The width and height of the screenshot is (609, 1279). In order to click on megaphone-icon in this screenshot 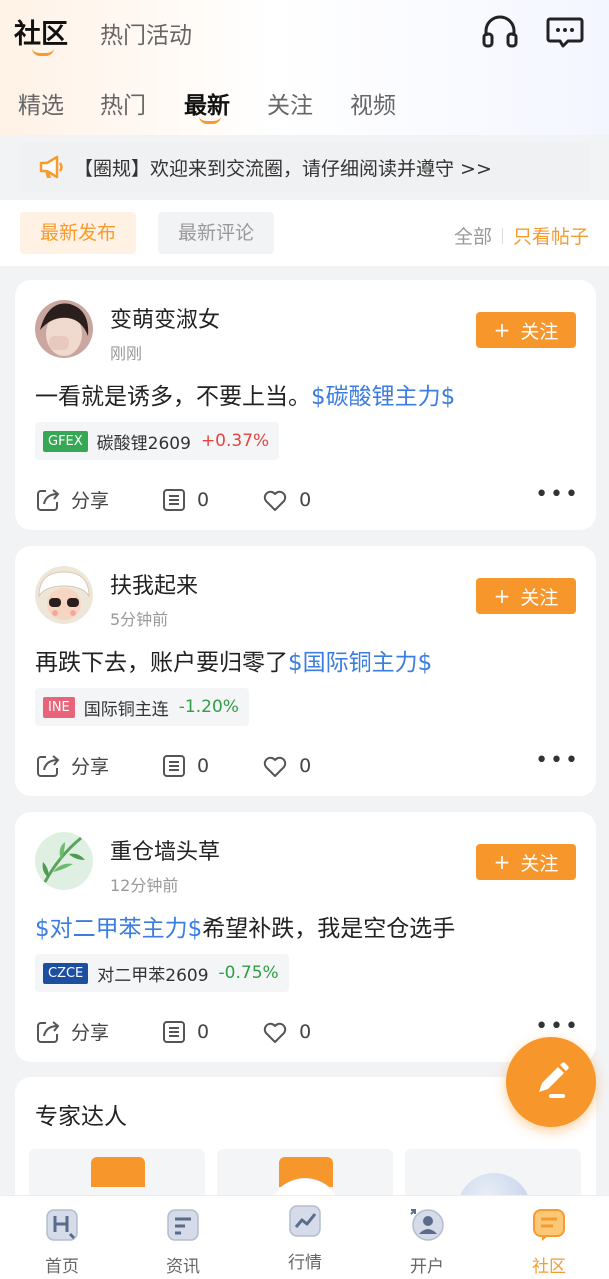, I will do `click(51, 167)`.